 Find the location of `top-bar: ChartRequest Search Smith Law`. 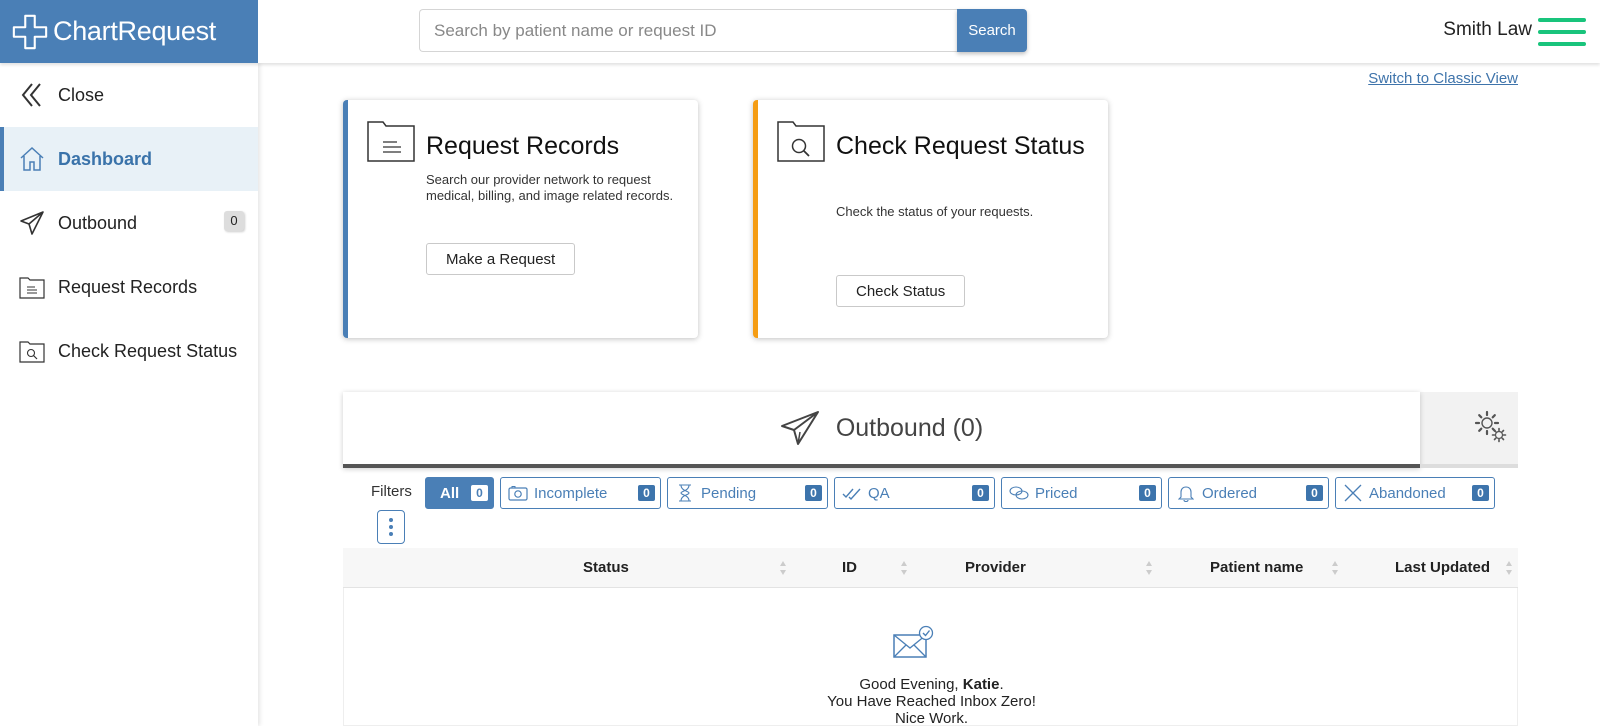

top-bar: ChartRequest Search Smith Law is located at coordinates (800, 31).